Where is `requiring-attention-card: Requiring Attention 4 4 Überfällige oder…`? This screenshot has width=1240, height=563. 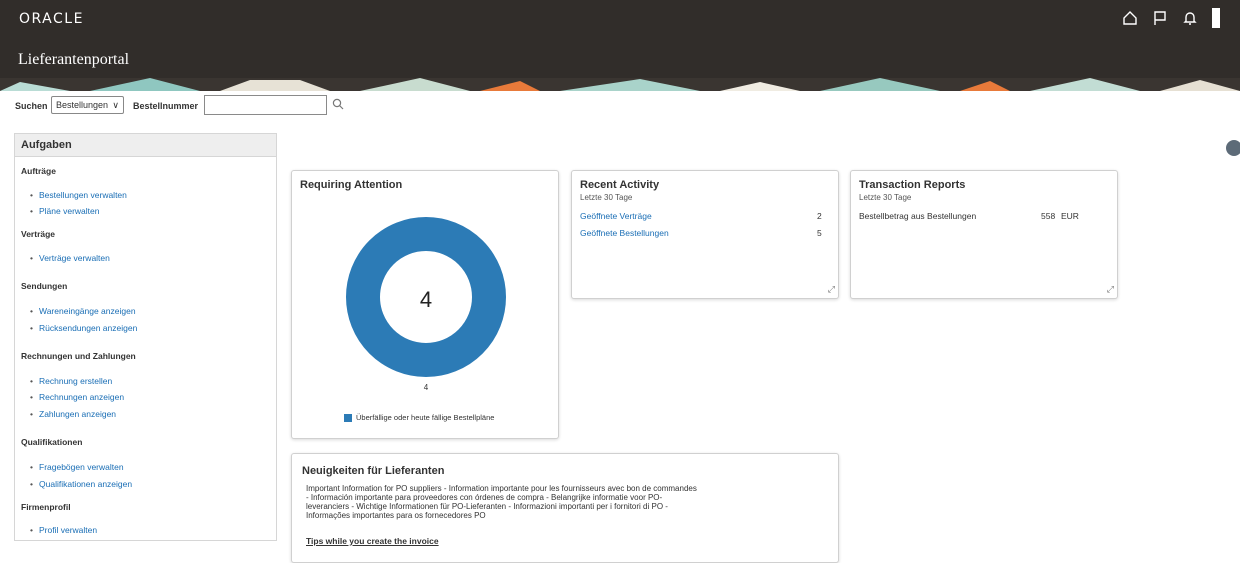 requiring-attention-card: Requiring Attention 4 4 Überfällige oder… is located at coordinates (425, 304).